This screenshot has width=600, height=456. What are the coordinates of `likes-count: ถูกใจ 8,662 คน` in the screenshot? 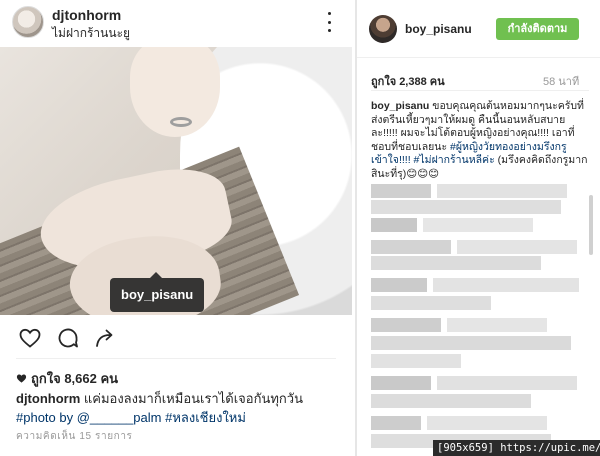 It's located at (67, 378).